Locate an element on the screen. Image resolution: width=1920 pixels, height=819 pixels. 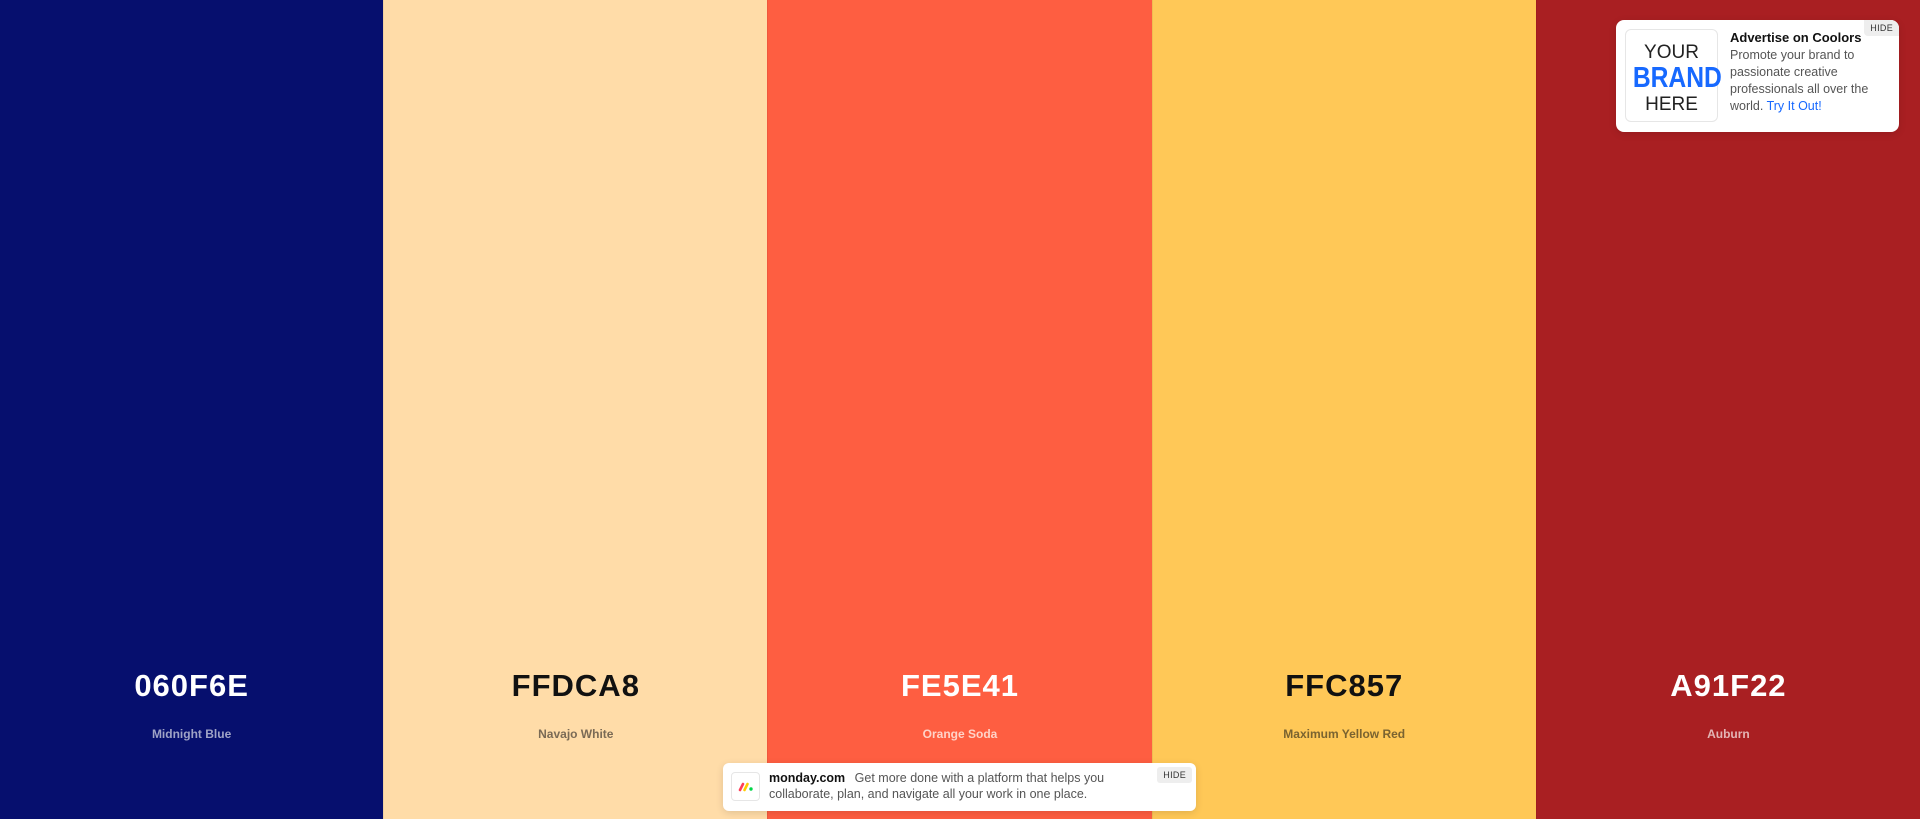
hex-code: FFDCA8 is located at coordinates (575, 686).